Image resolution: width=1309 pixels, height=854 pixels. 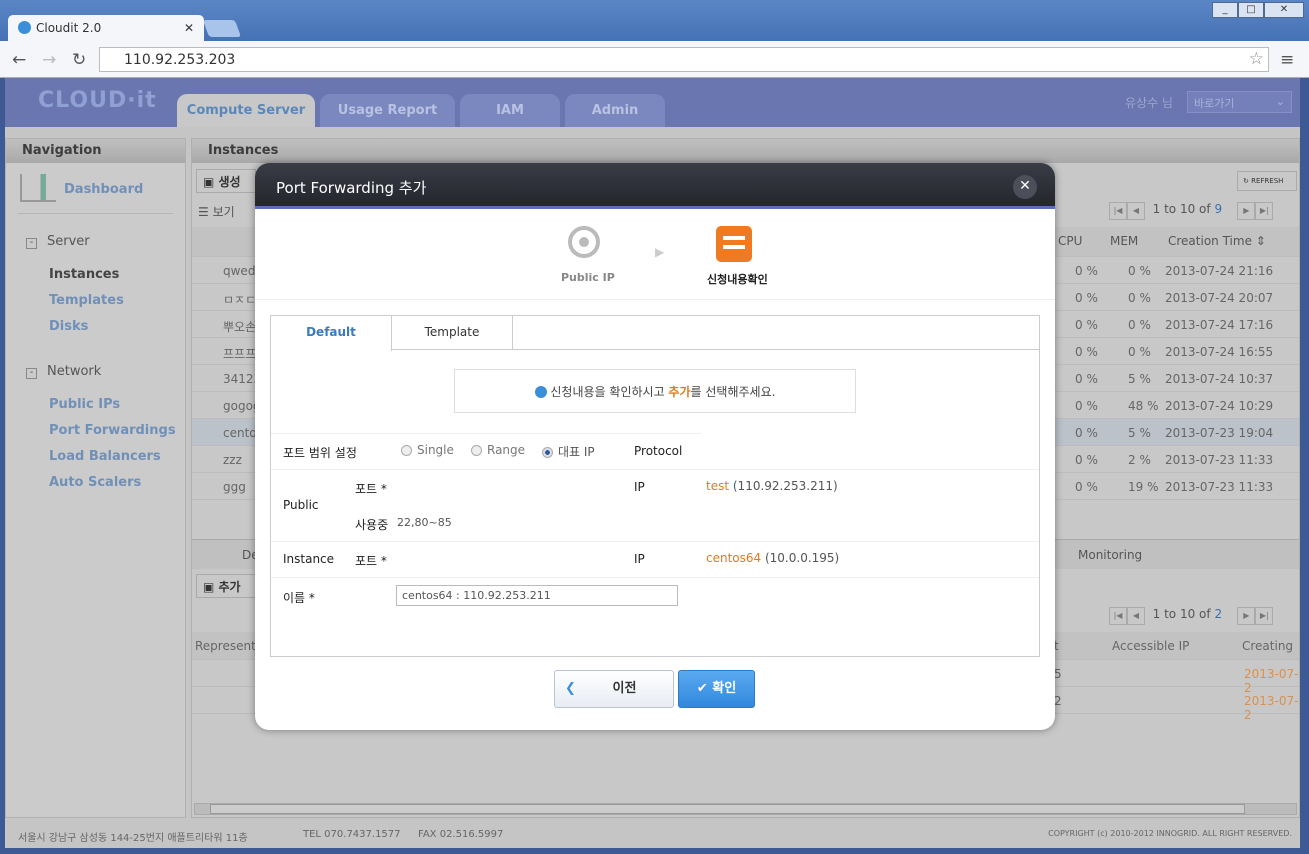 I want to click on create-button: ▣ 생성, so click(x=226, y=181).